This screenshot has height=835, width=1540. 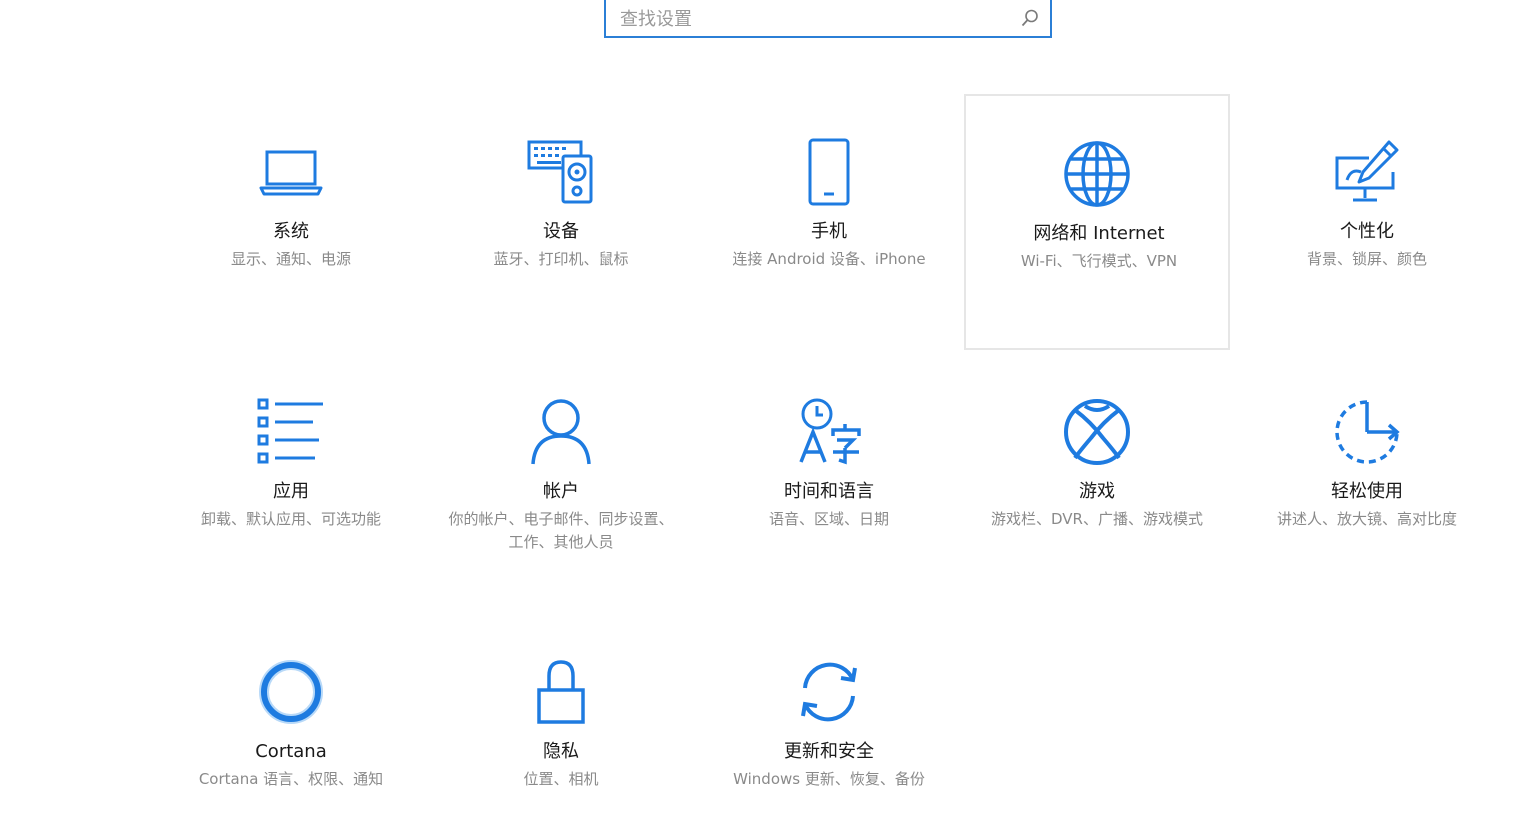 I want to click on tile-title: 设备, so click(x=561, y=231).